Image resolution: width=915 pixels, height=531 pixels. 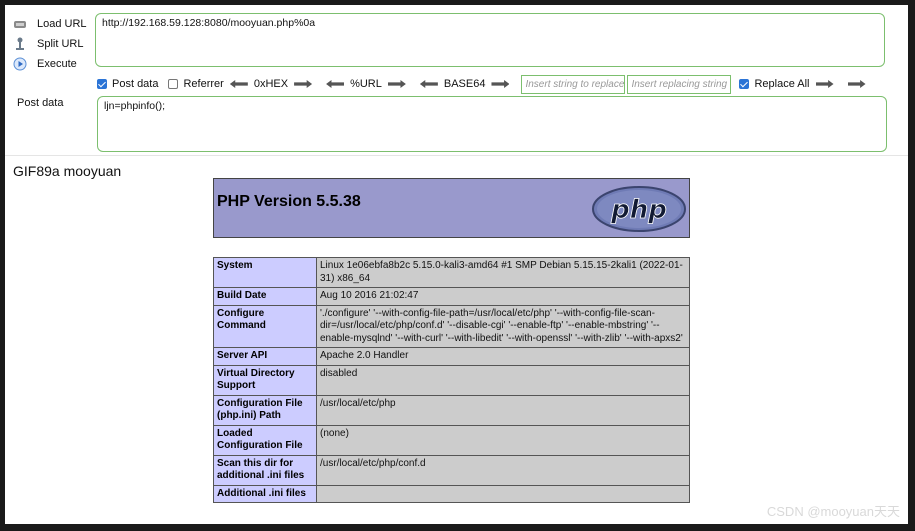 I want to click on table-row: Additional .ini files, so click(x=451, y=493).